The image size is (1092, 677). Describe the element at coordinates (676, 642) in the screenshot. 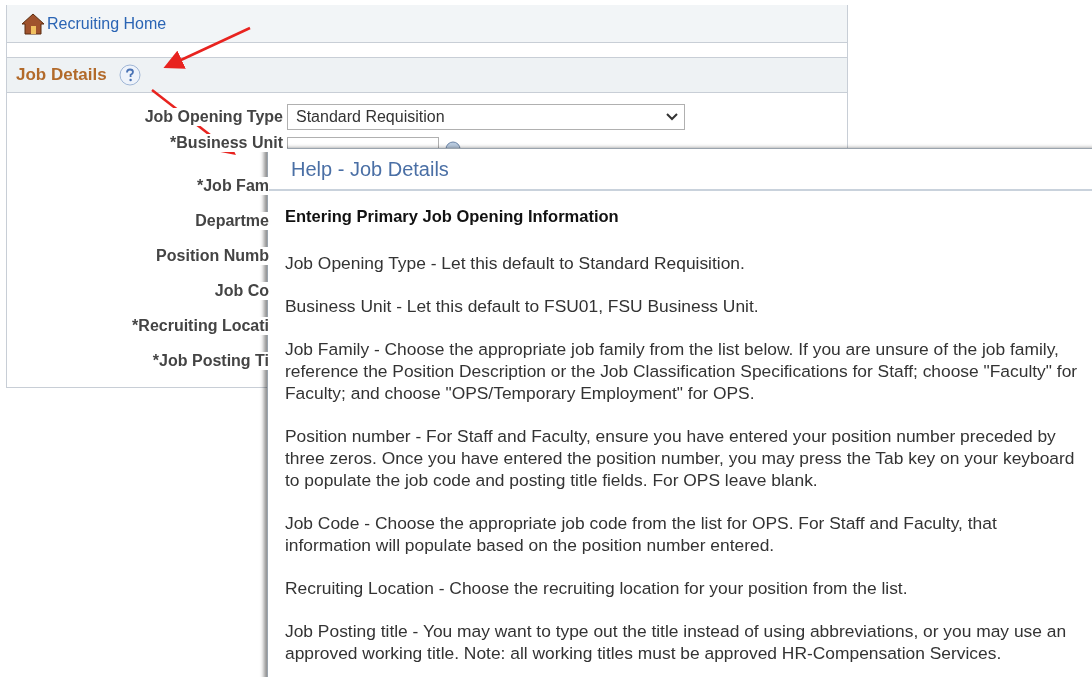

I see `help-paragraph: Job Posting title - You may want to type out the title instead of using abbreviations, or you may use an approved working title. Note: all working titles must be approved HR-Compensation Services.` at that location.